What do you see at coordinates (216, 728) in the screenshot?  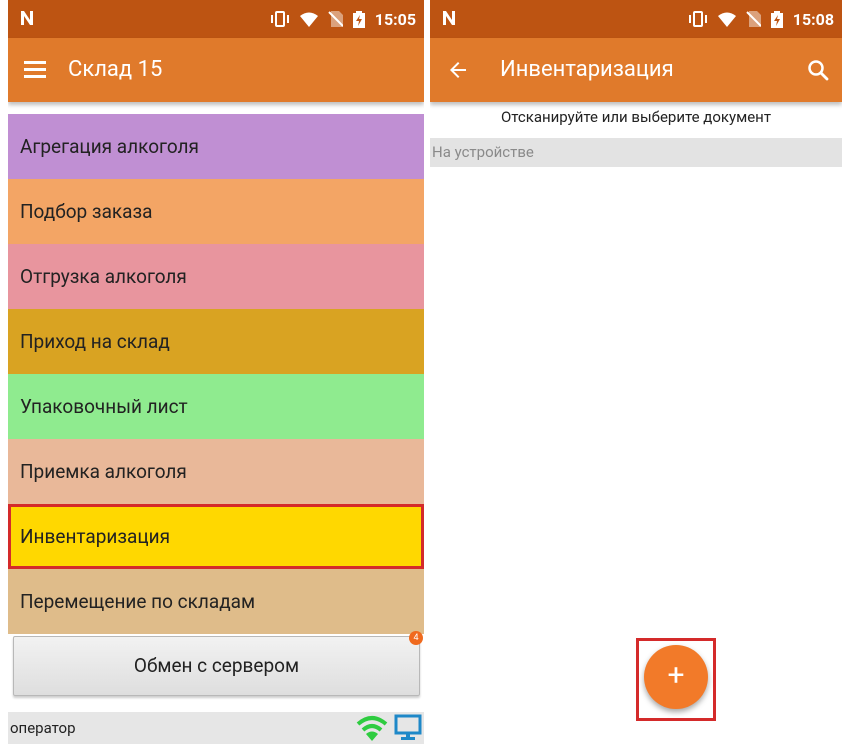 I see `operator-bar: оператор` at bounding box center [216, 728].